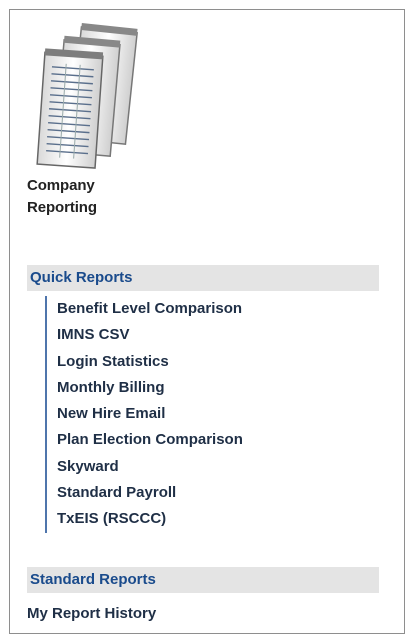  Describe the element at coordinates (203, 580) in the screenshot. I see `standard-reports-header: Standard Reports` at that location.